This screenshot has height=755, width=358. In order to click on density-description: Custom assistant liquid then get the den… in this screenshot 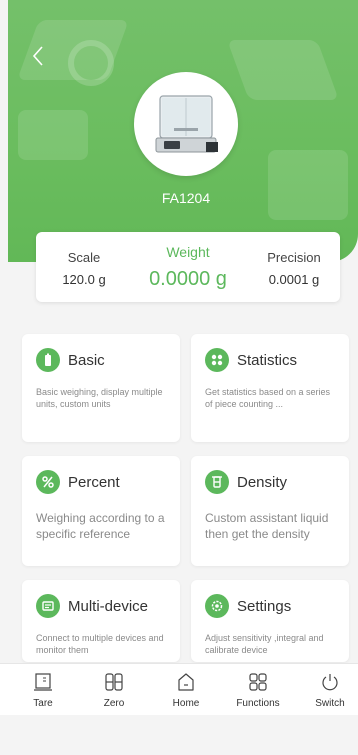, I will do `click(267, 526)`.